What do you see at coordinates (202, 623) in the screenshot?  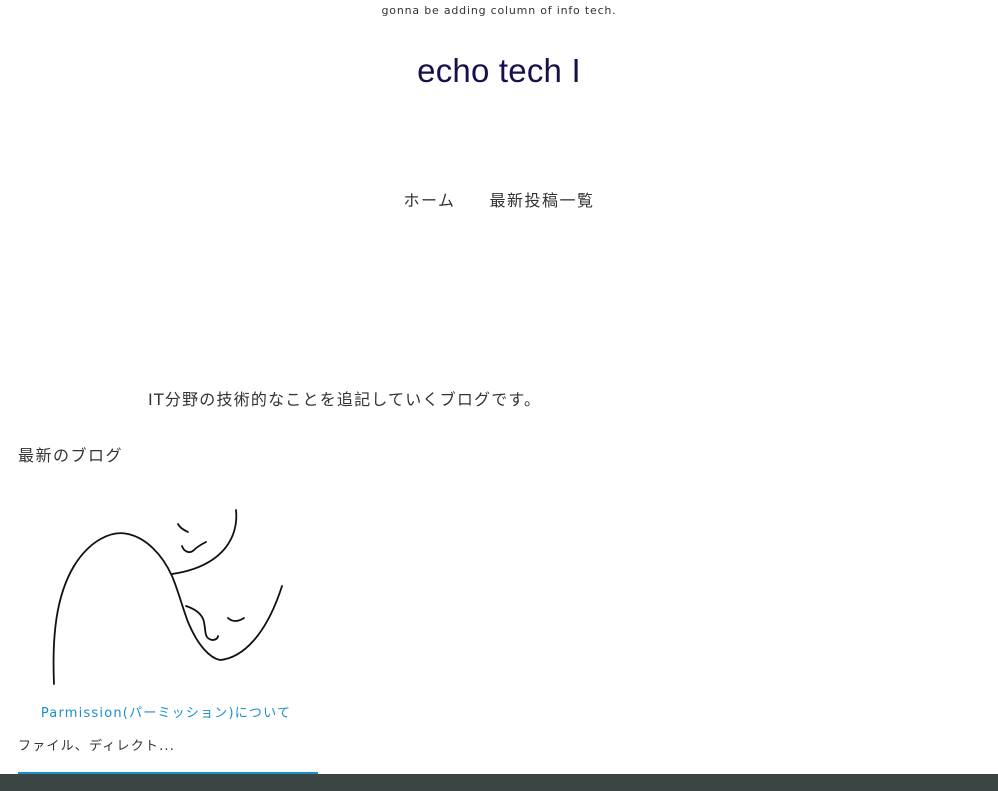 I see `illustration-lower-nose-line` at bounding box center [202, 623].